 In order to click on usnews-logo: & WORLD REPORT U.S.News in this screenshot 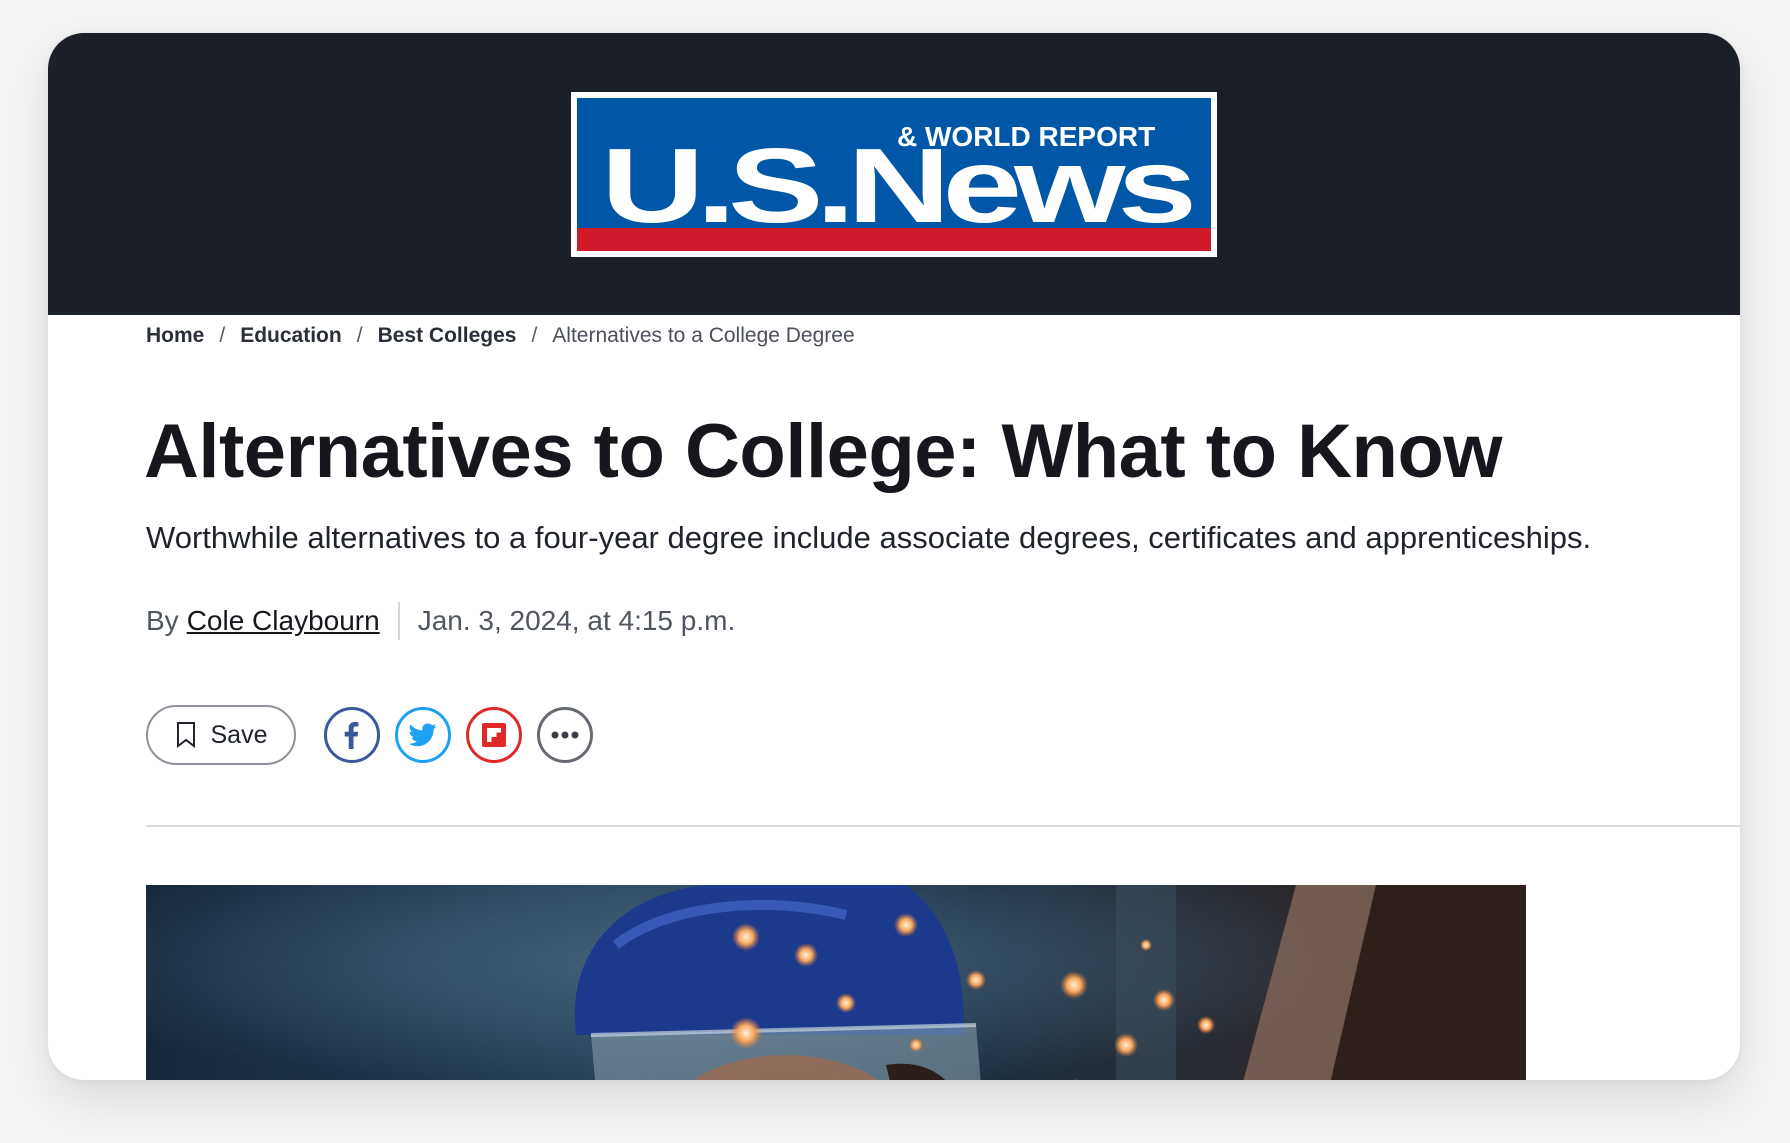, I will do `click(894, 174)`.